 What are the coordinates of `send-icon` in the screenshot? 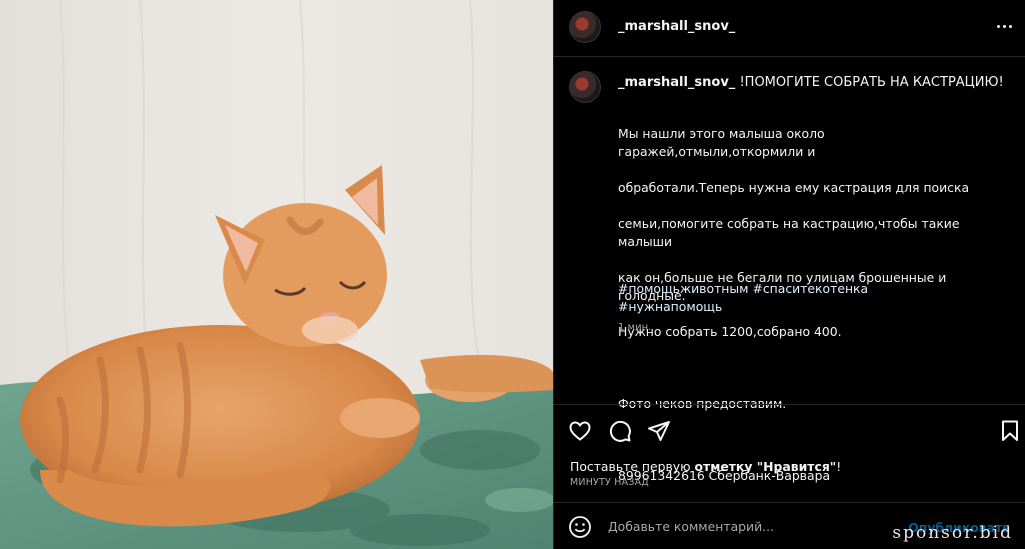 It's located at (659, 431).